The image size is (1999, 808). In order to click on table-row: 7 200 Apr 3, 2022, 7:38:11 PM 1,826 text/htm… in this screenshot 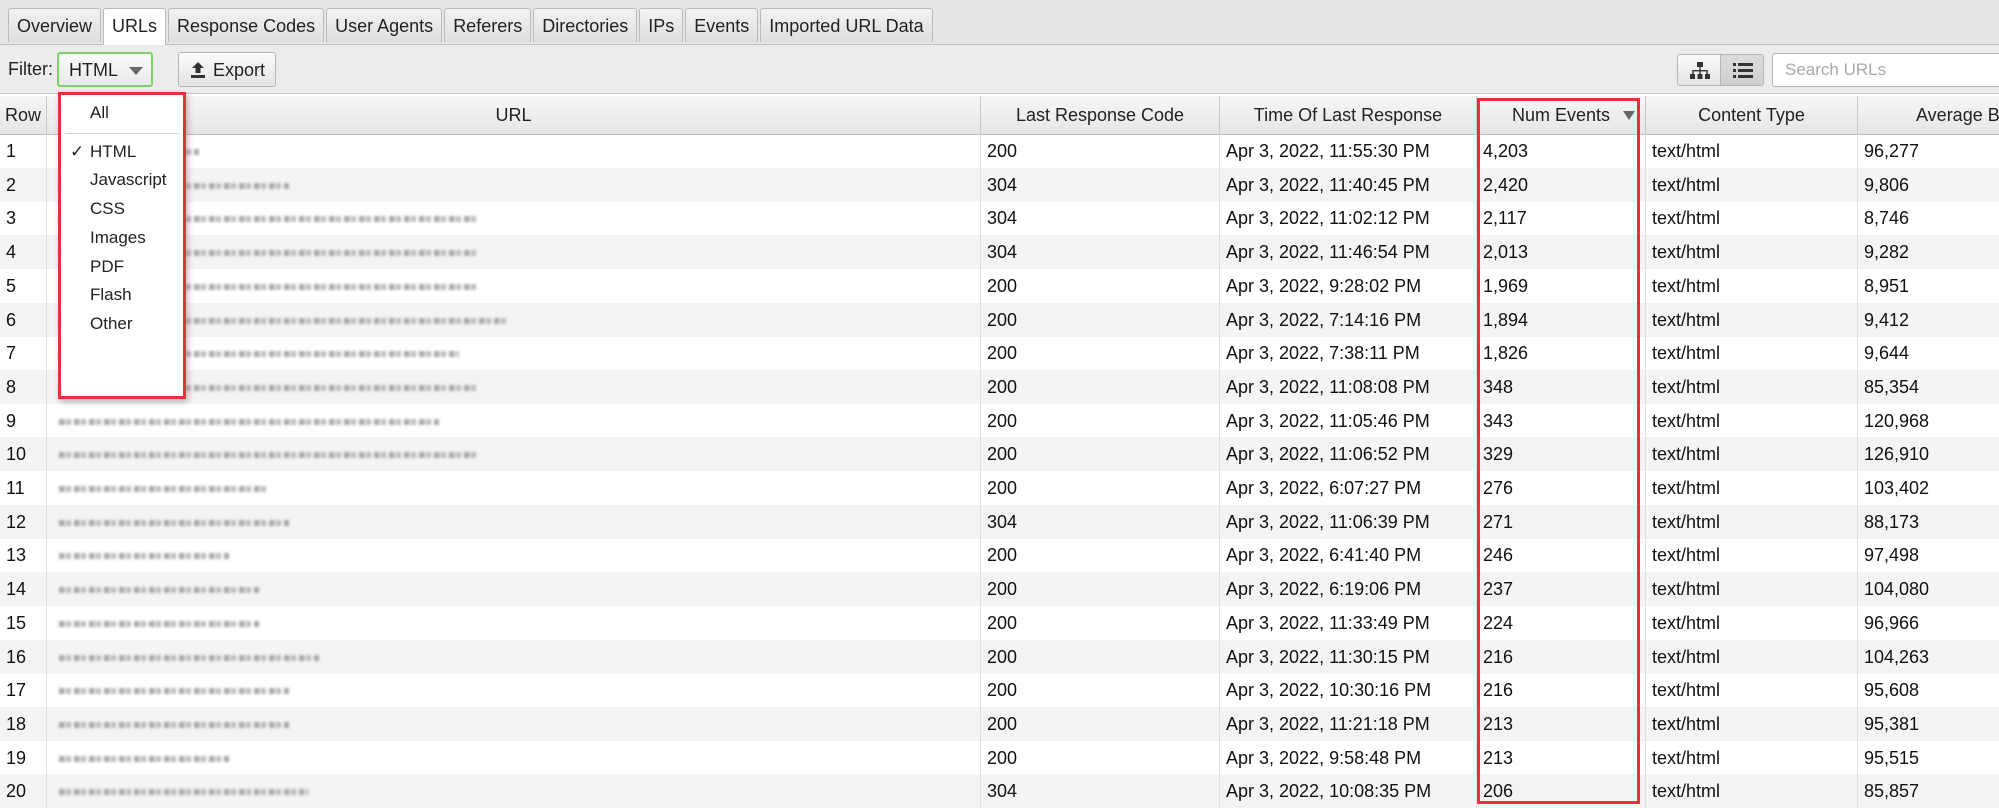, I will do `click(999, 353)`.